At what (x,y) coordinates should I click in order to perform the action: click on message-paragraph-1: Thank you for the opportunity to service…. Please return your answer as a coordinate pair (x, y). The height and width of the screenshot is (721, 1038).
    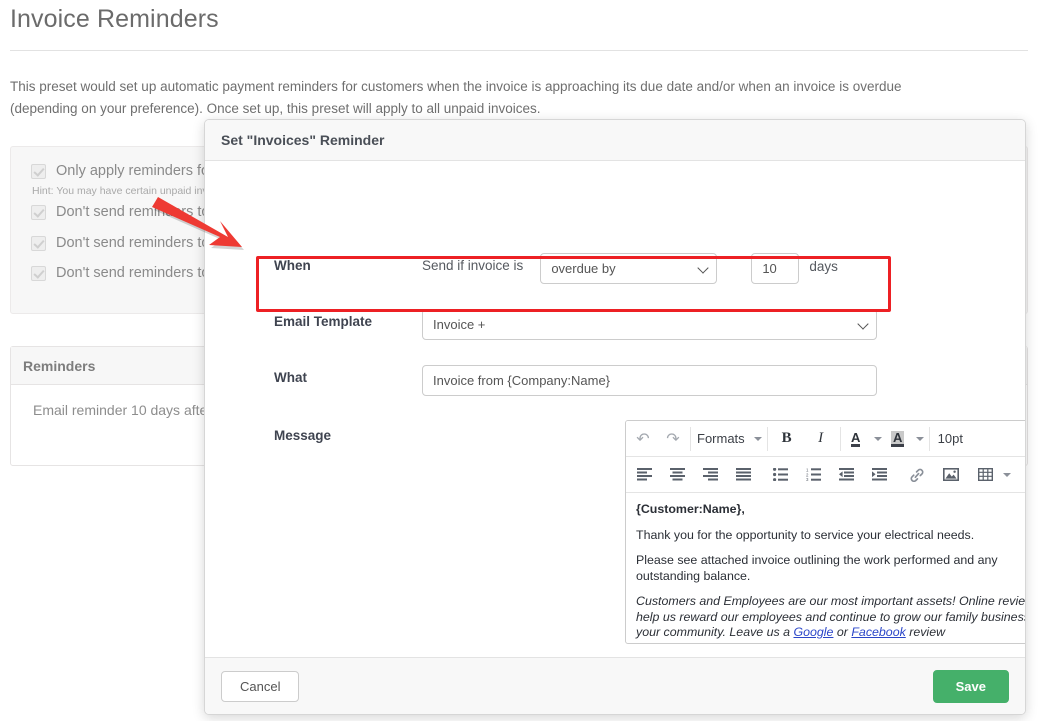
    Looking at the image, I should click on (805, 534).